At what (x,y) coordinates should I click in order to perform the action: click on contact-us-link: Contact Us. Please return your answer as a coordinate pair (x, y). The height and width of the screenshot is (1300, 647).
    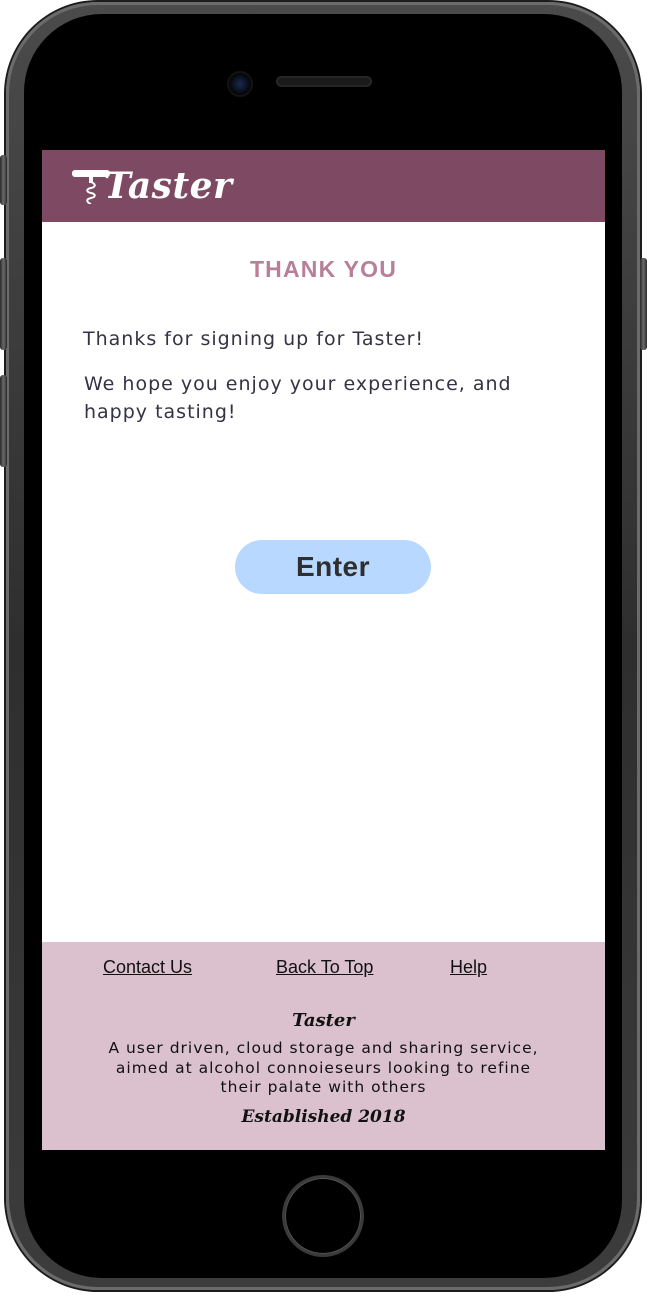
    Looking at the image, I should click on (147, 967).